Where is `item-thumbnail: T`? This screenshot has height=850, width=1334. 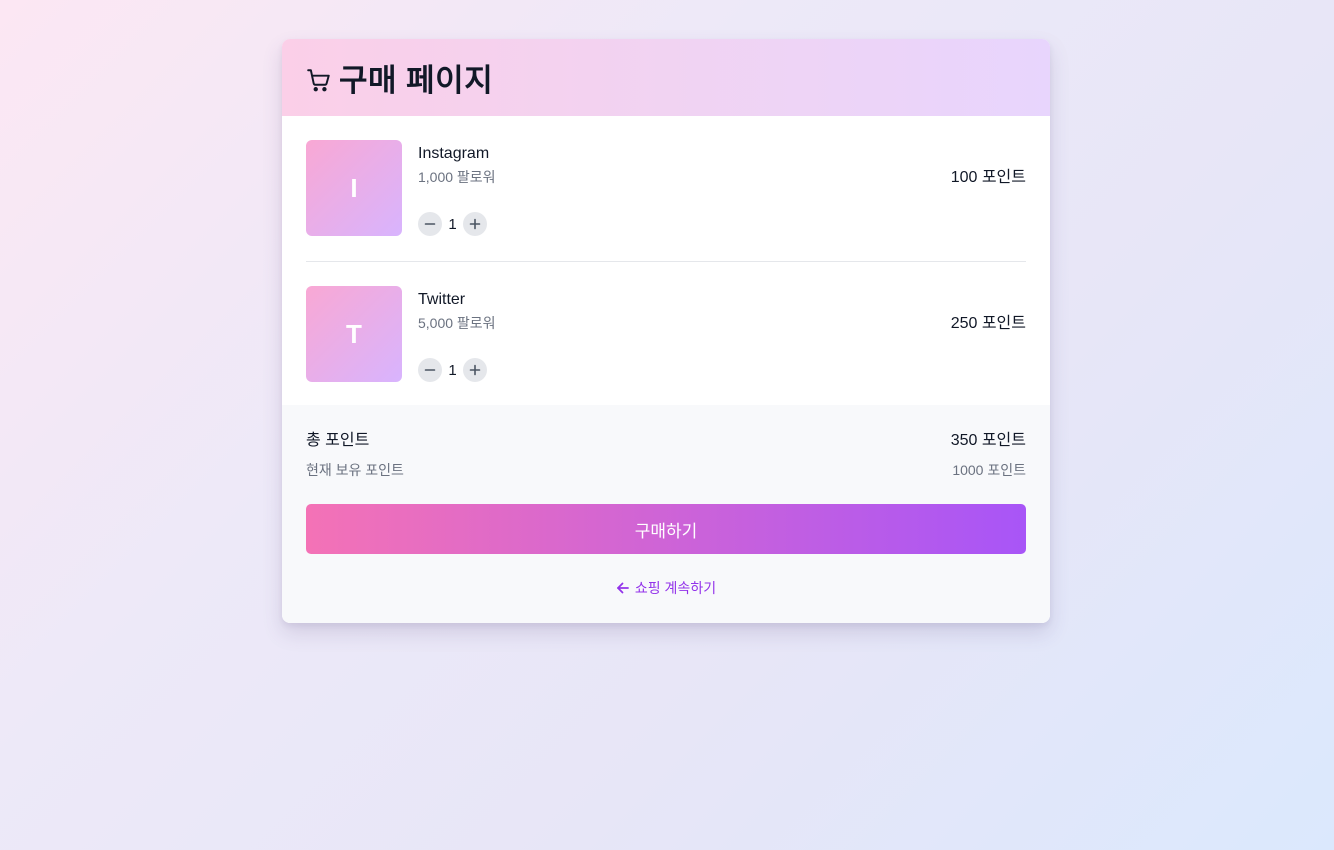 item-thumbnail: T is located at coordinates (354, 334).